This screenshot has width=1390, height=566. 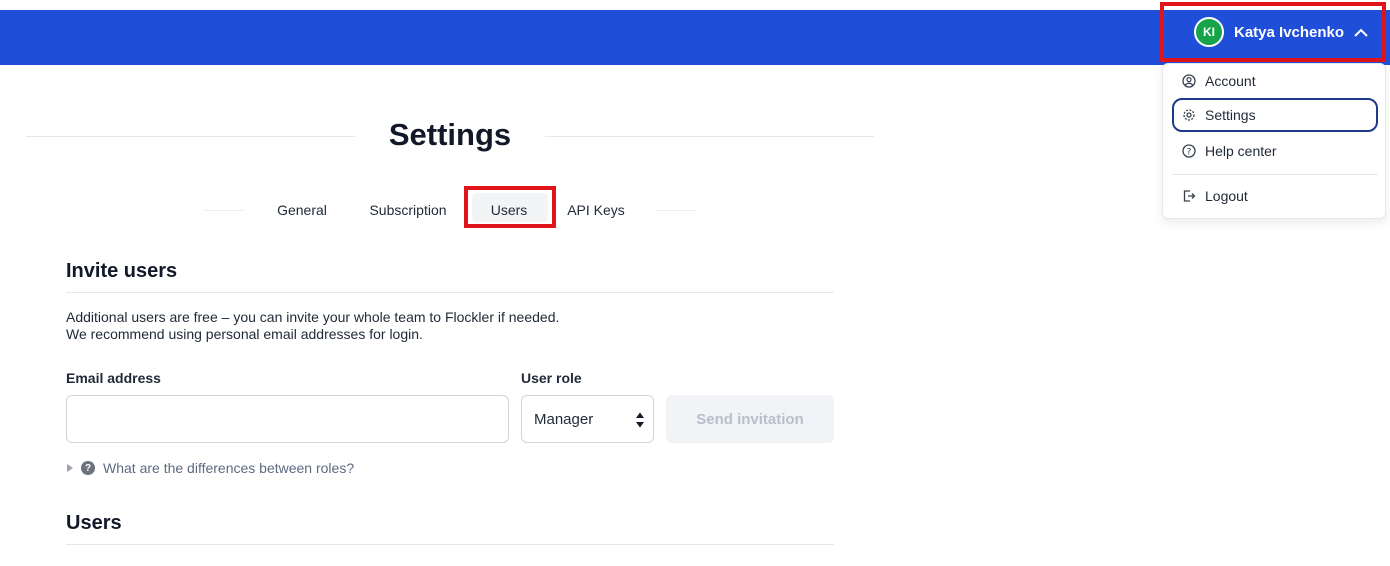 I want to click on menu-item-settings: Settings, so click(x=1275, y=115).